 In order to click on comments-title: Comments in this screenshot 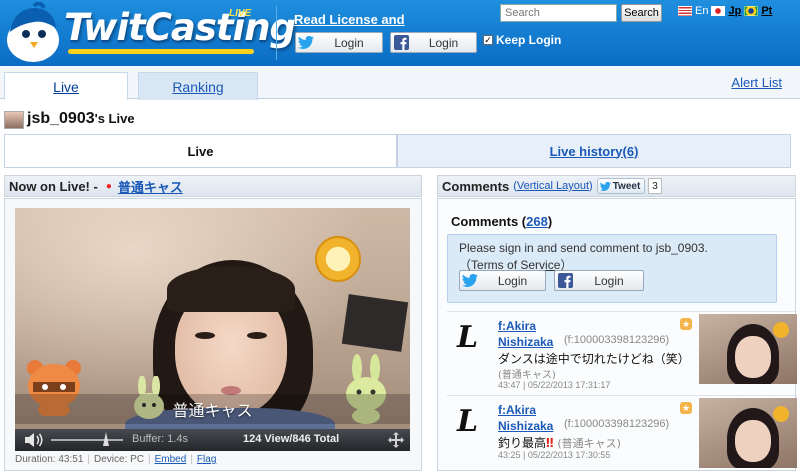, I will do `click(476, 186)`.